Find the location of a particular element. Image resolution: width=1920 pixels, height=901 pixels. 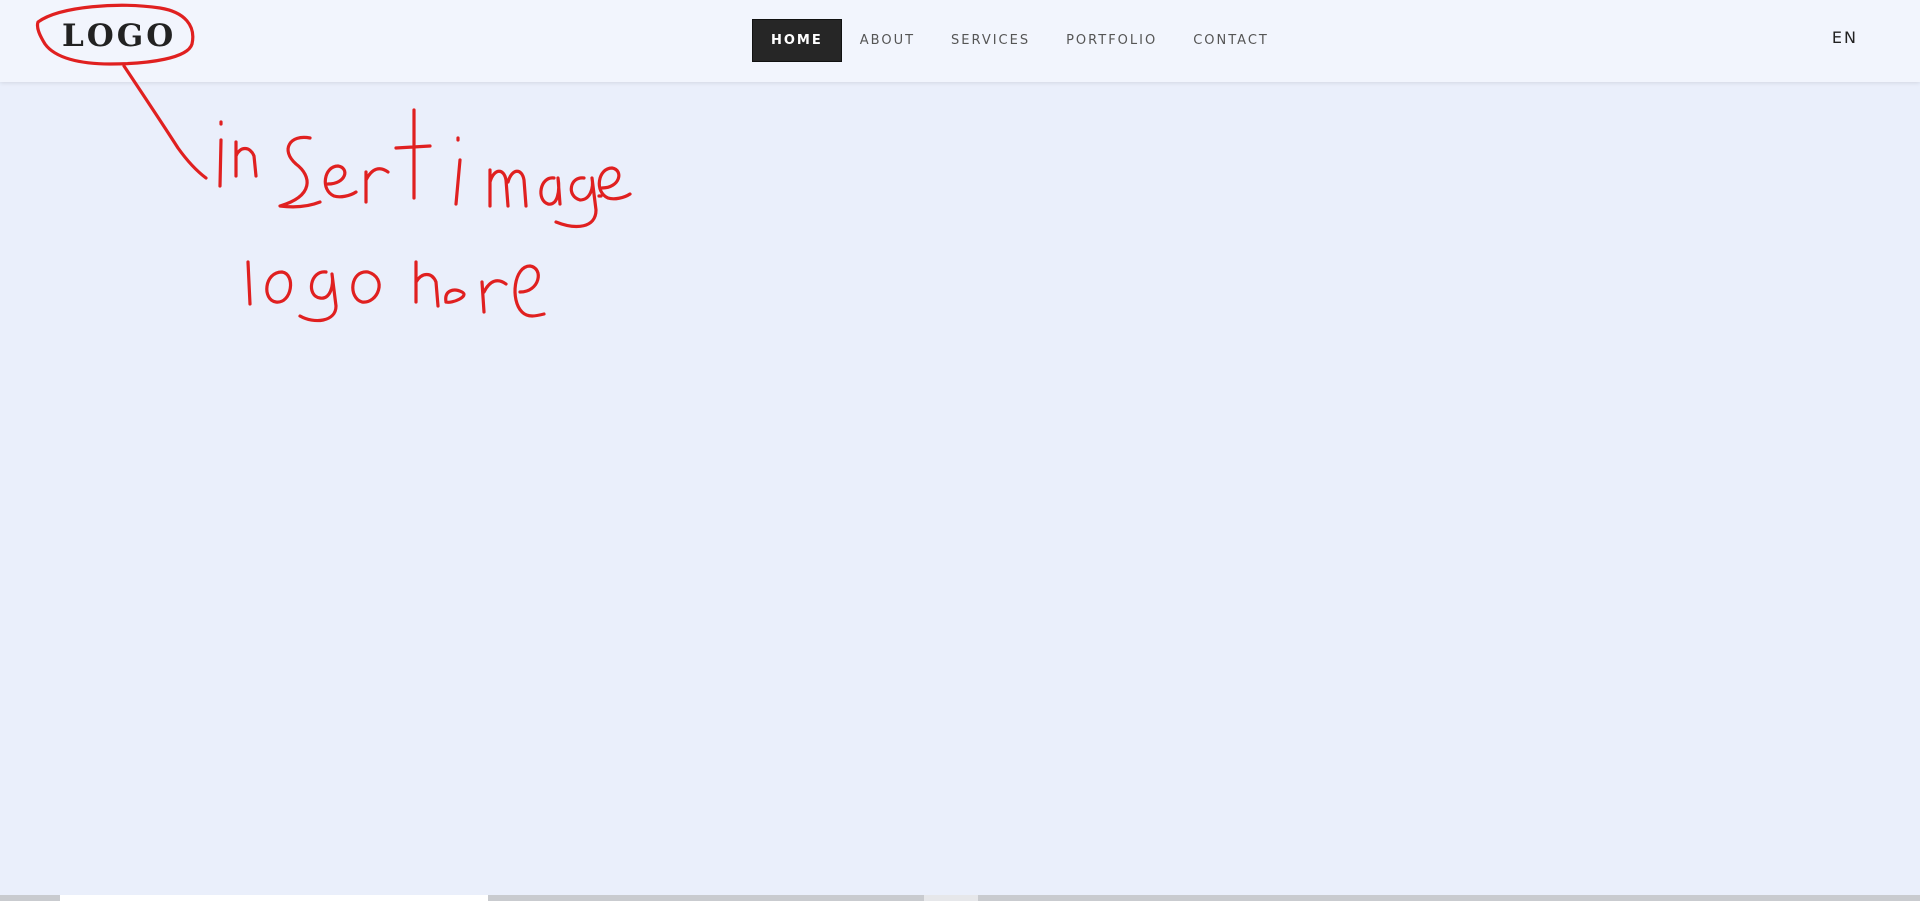

language-switcher: EN is located at coordinates (1845, 37).